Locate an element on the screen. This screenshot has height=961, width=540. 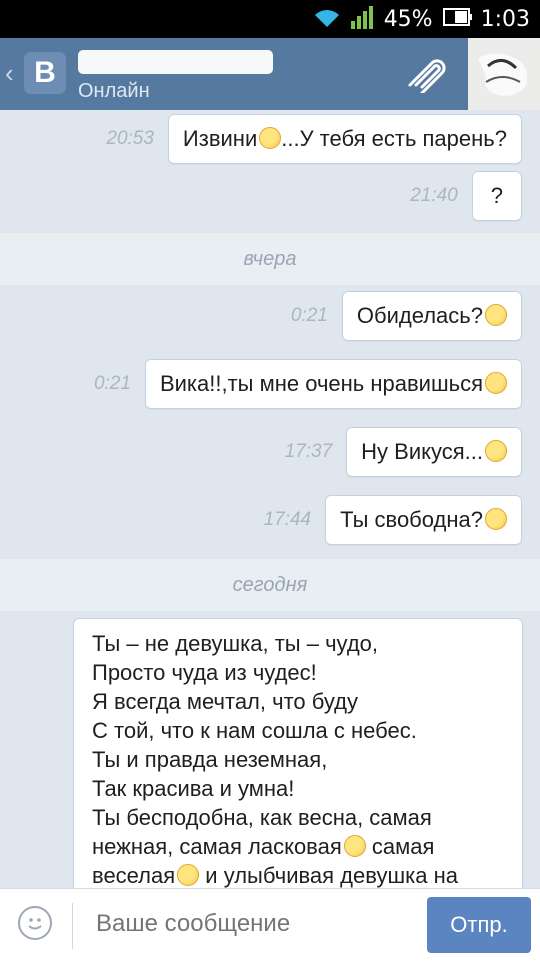
poem-line-group: веселая и улыбчивая девушка на is located at coordinates (298, 874).